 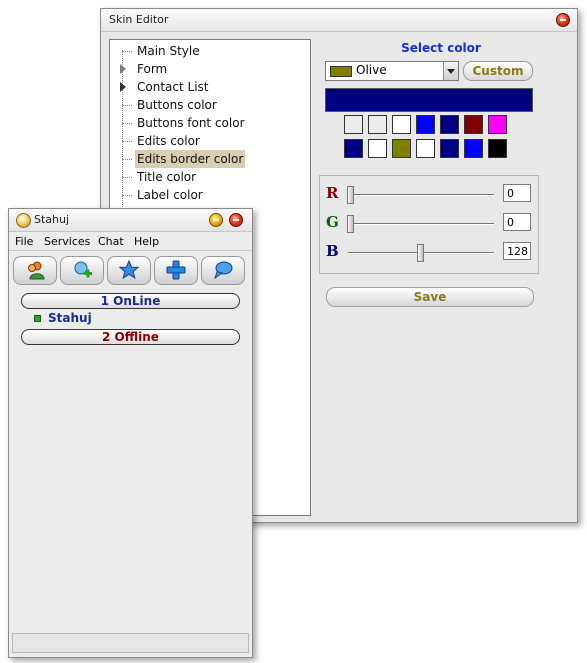 I want to click on status-bar, so click(x=130, y=643).